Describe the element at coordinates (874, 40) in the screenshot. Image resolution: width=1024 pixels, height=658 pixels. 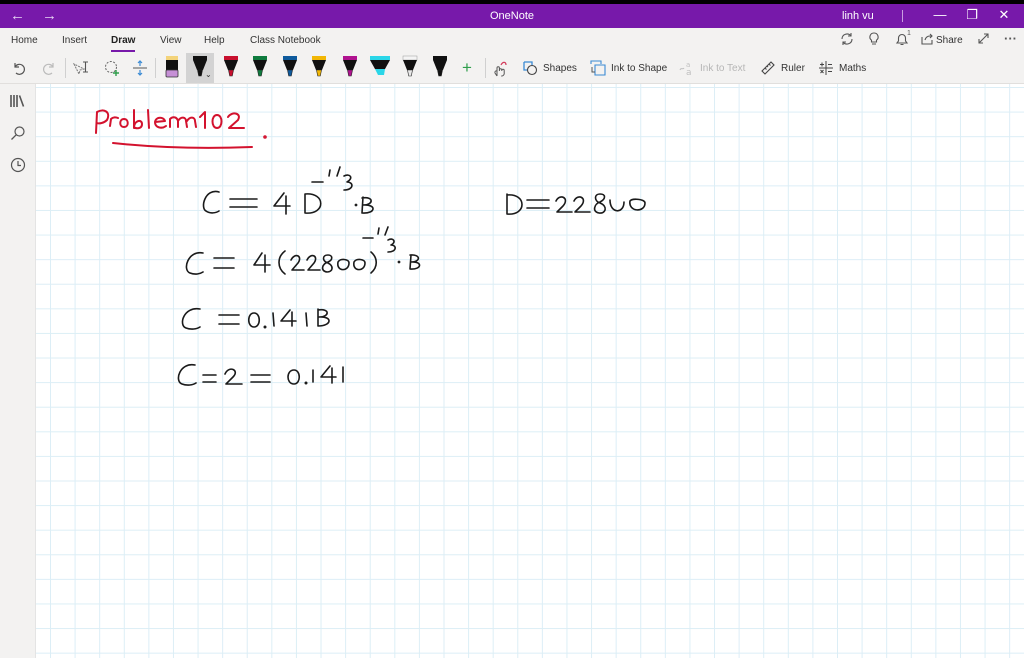
I see `lightbulb-icon` at that location.